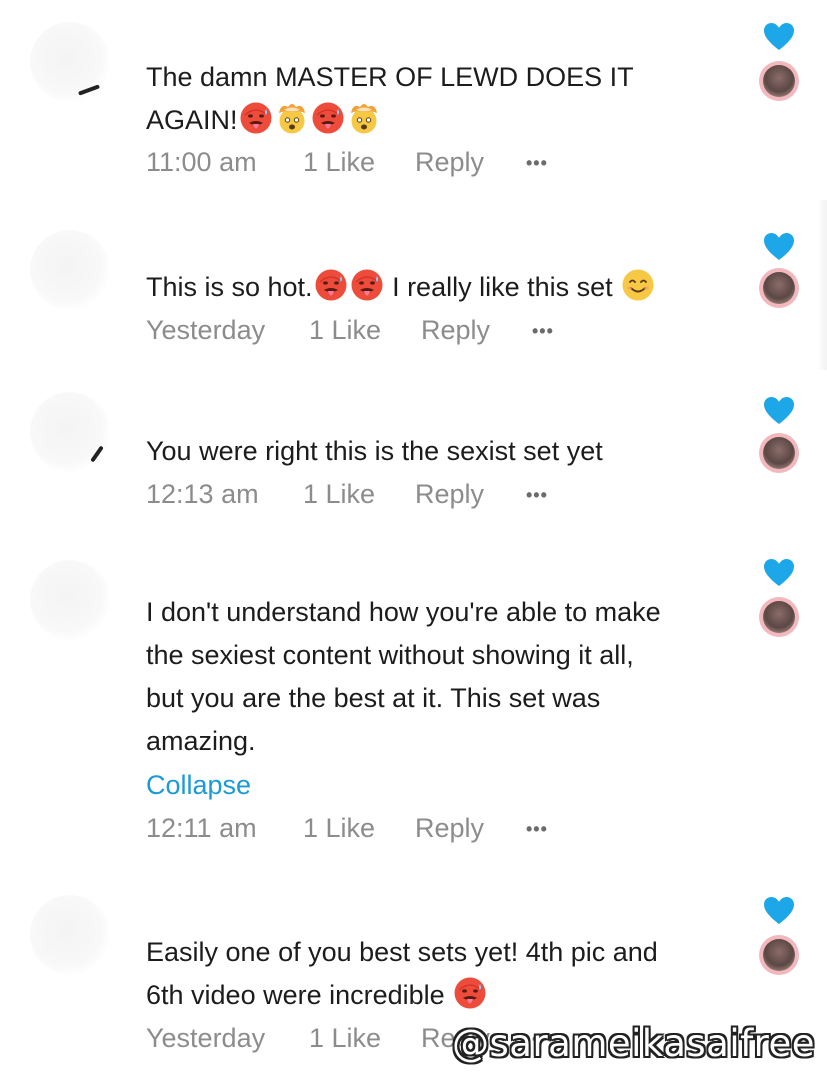 The width and height of the screenshot is (827, 1080). I want to click on comment-line: 6th video were incredible, so click(402, 995).